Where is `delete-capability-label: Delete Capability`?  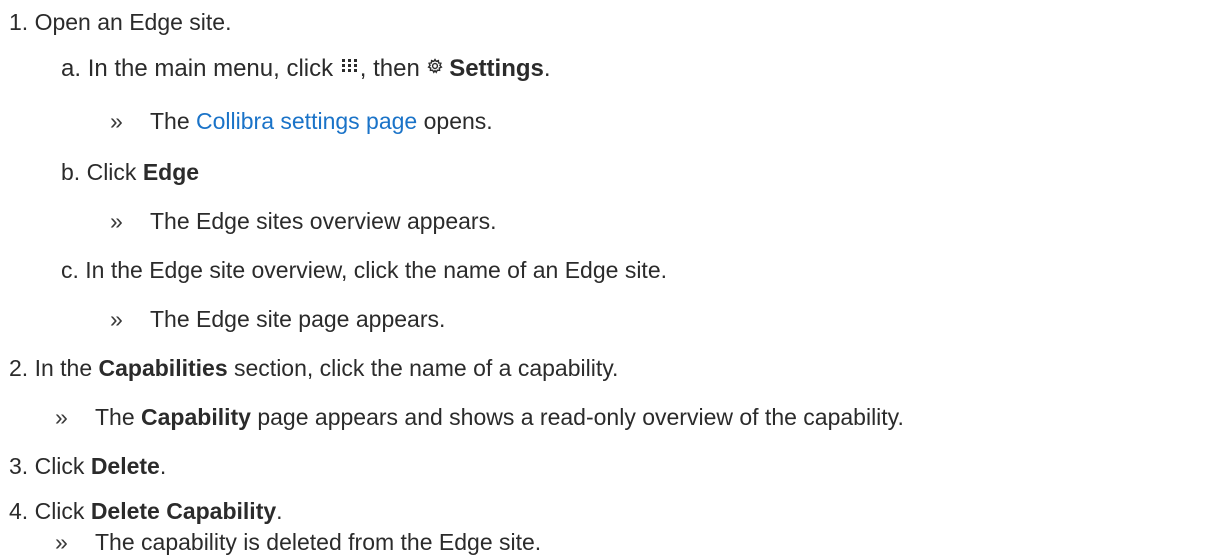
delete-capability-label: Delete Capability is located at coordinates (183, 511).